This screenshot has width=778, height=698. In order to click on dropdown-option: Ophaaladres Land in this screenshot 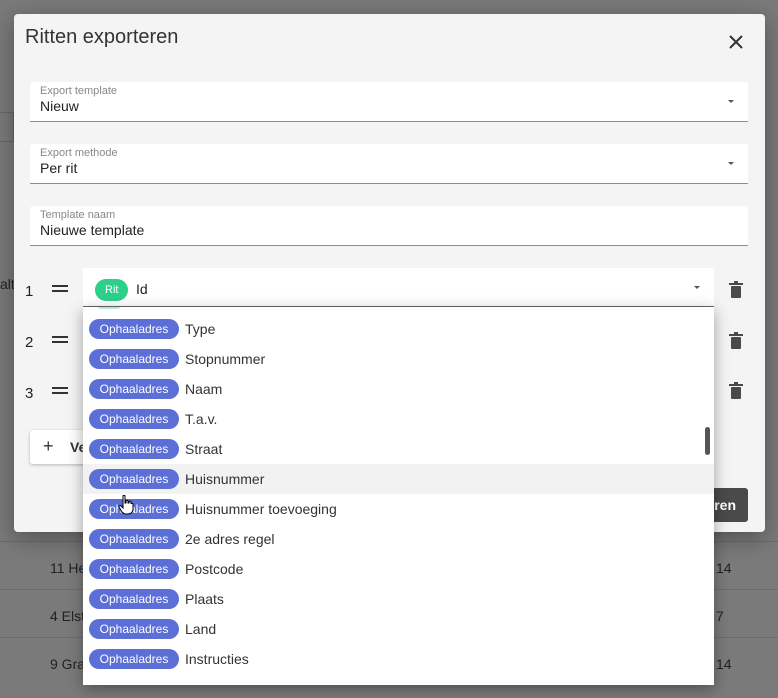, I will do `click(398, 629)`.